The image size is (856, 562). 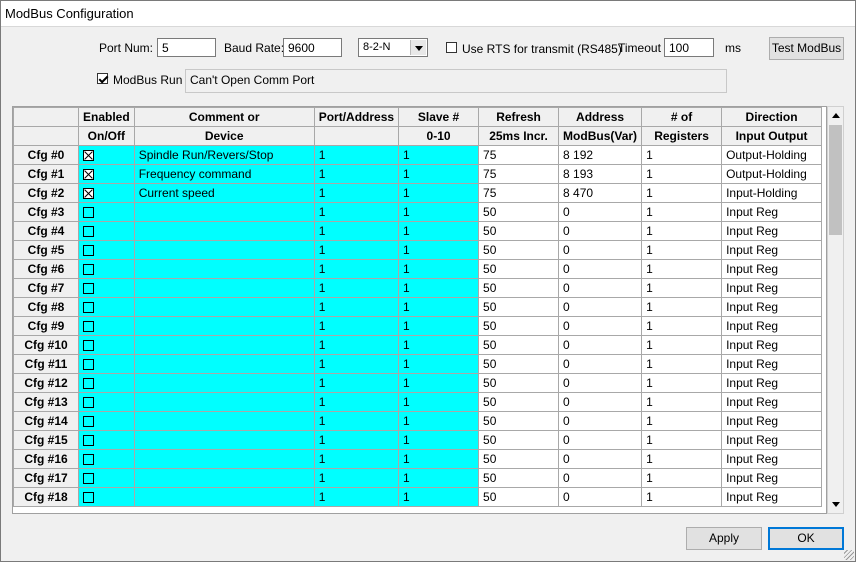 What do you see at coordinates (806, 48) in the screenshot?
I see `test-modbus-button: Test ModBus` at bounding box center [806, 48].